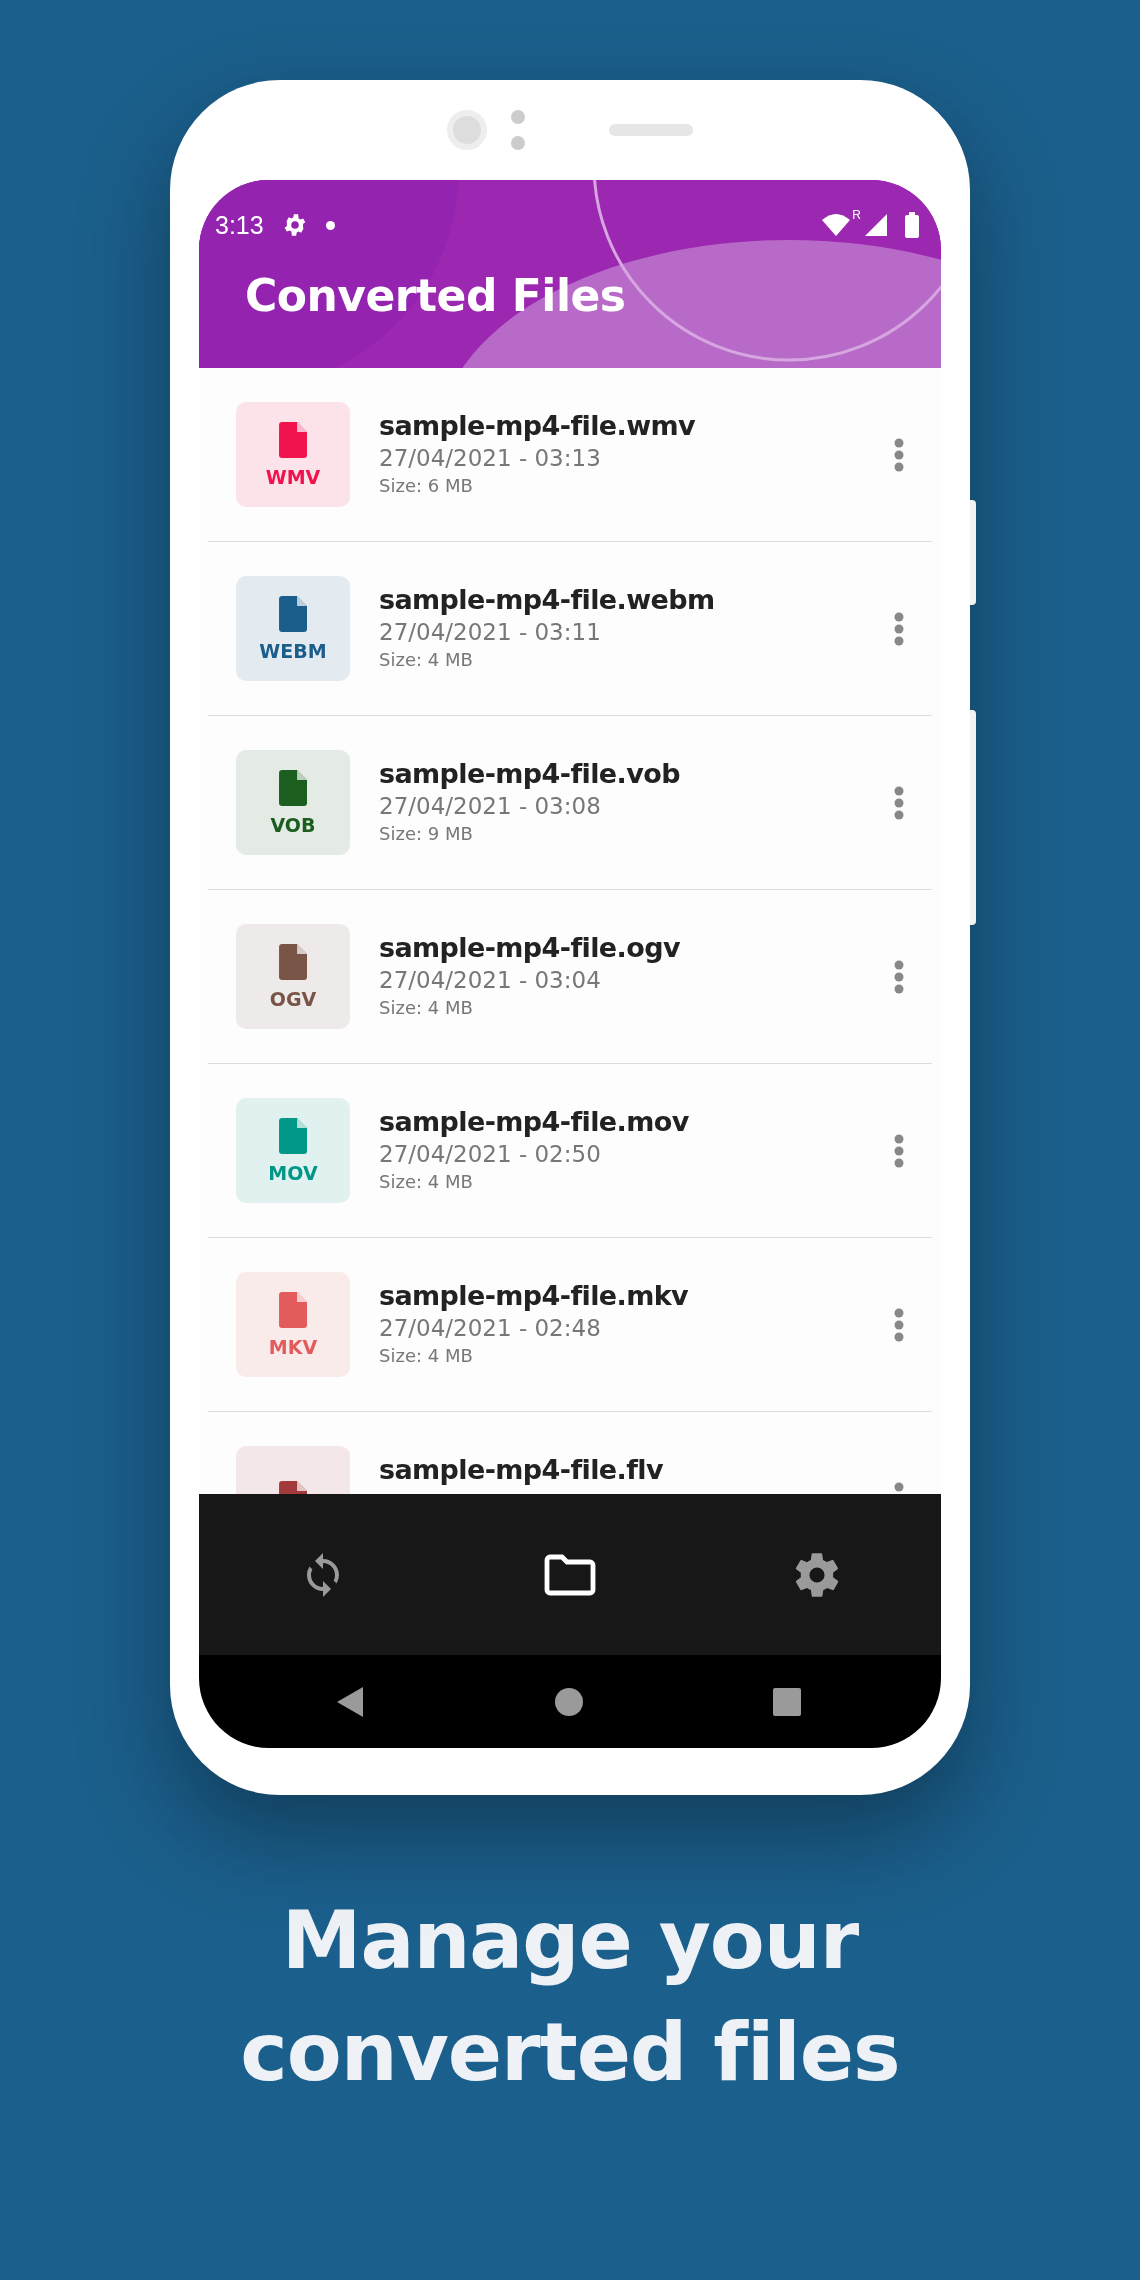 This screenshot has height=2280, width=1140. What do you see at coordinates (534, 1295) in the screenshot?
I see `file-name: sample-mp4-file.mkv` at bounding box center [534, 1295].